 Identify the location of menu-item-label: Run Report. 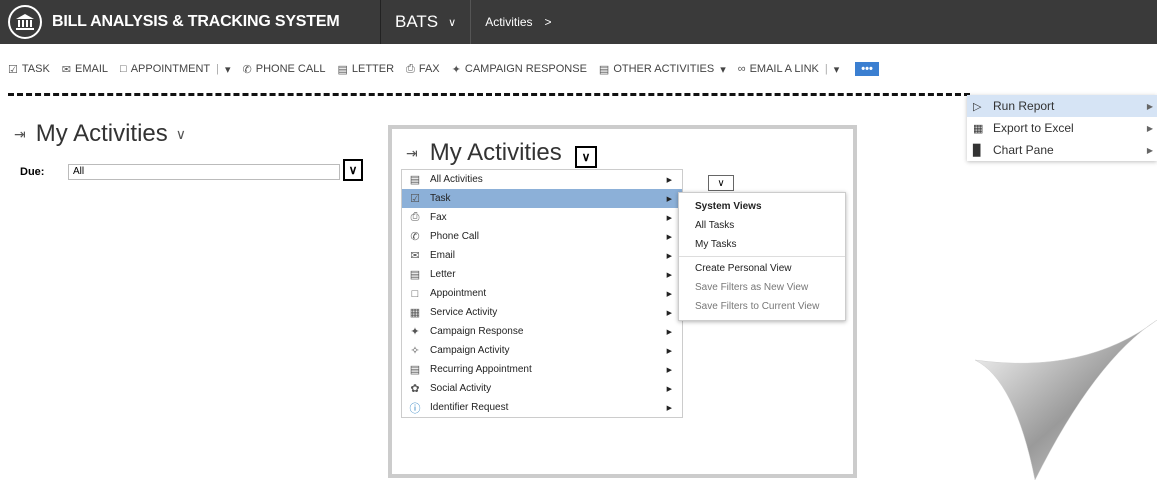
(1024, 106).